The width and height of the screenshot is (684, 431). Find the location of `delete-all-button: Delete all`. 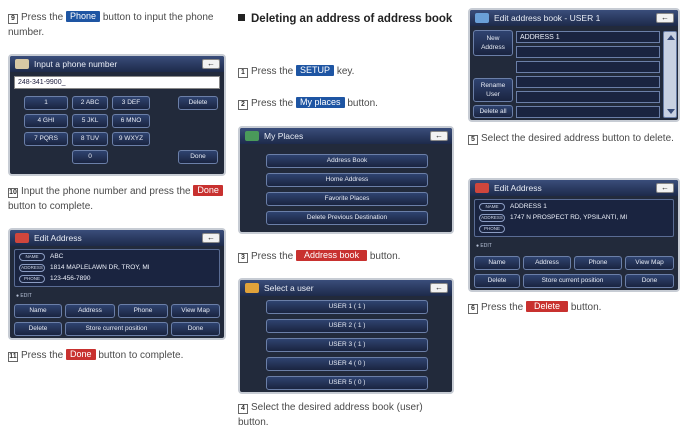

delete-all-button: Delete all is located at coordinates (493, 111).